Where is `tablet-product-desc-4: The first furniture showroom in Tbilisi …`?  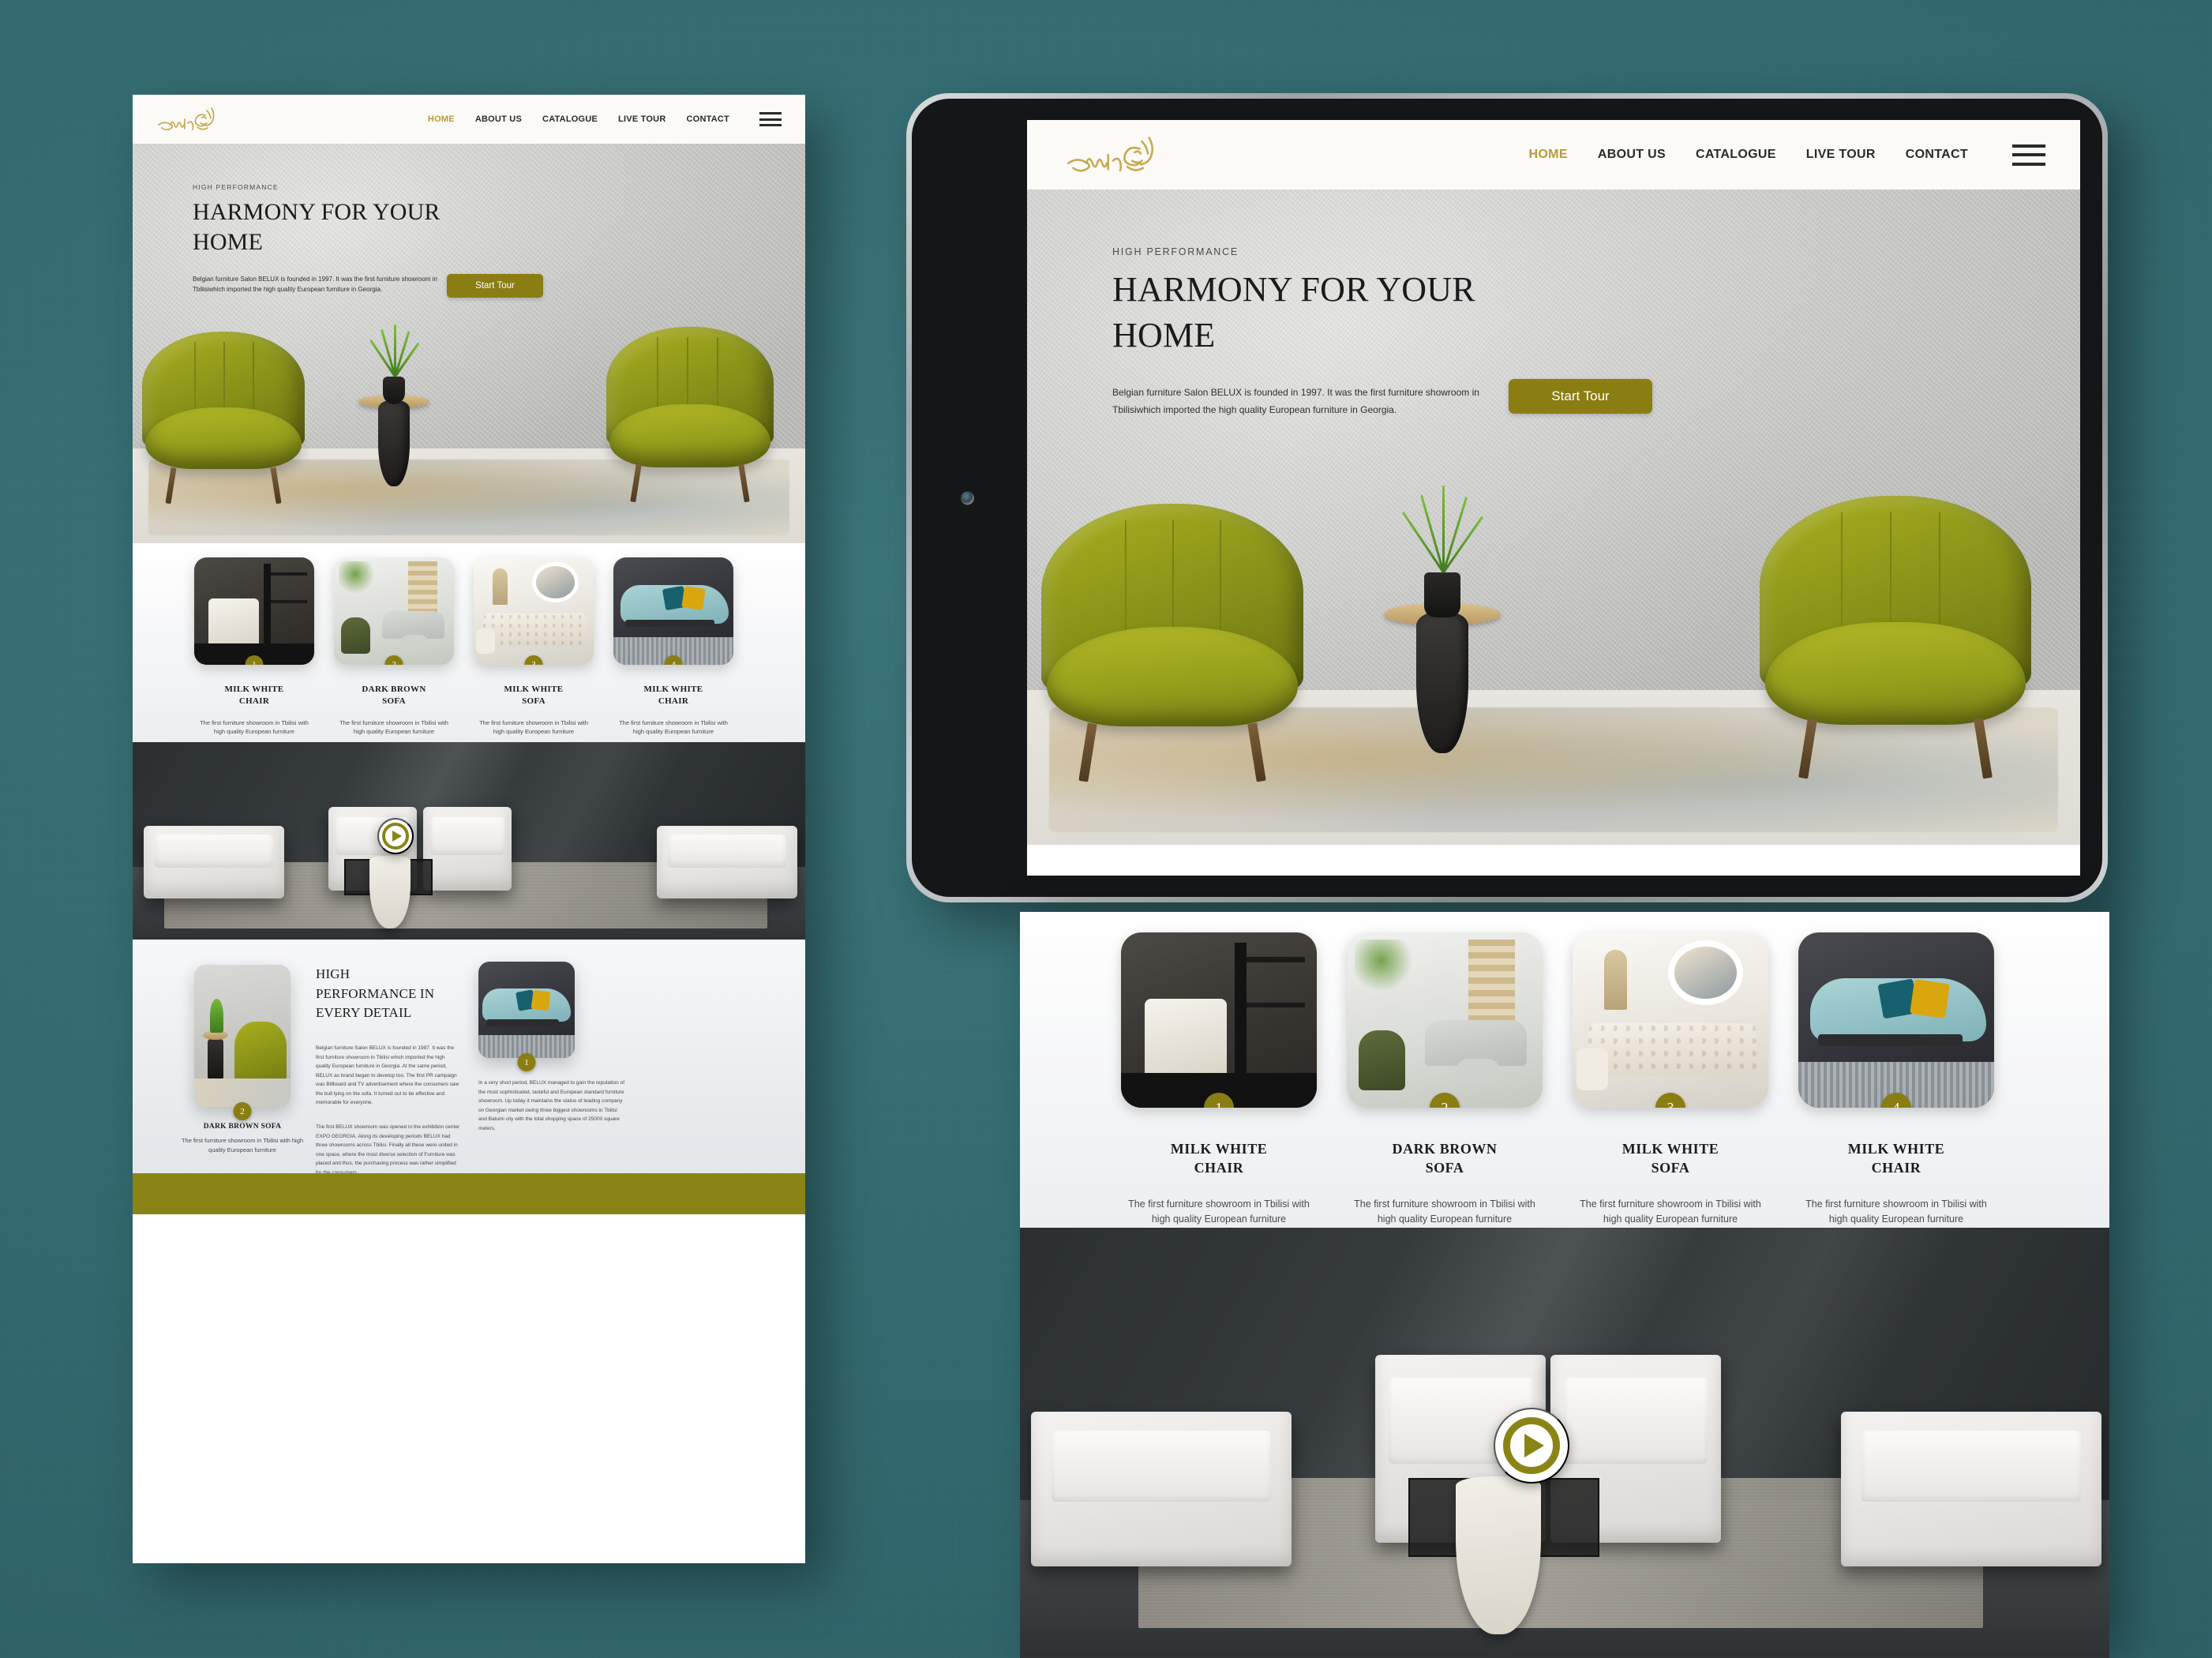
tablet-product-desc-4: The first furniture showroom in Tbilisi … is located at coordinates (1896, 1211).